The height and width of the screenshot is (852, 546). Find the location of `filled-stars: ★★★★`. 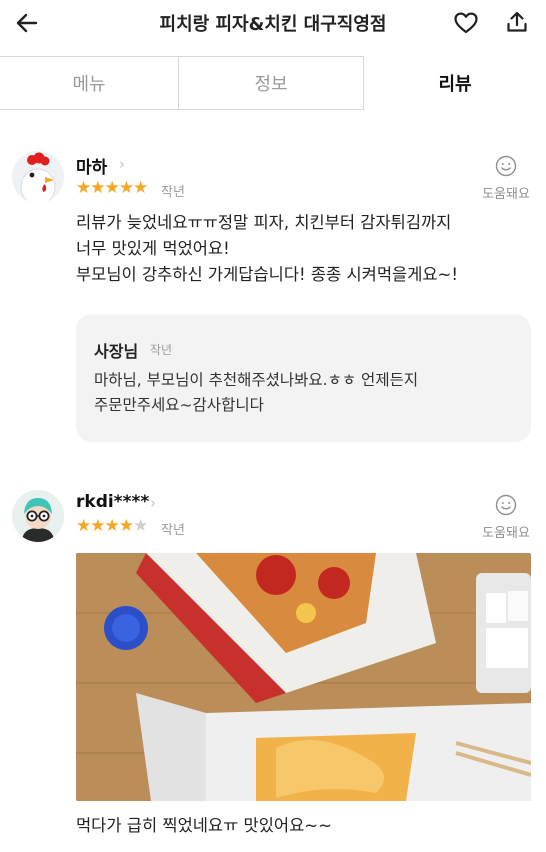

filled-stars: ★★★★ is located at coordinates (105, 526).